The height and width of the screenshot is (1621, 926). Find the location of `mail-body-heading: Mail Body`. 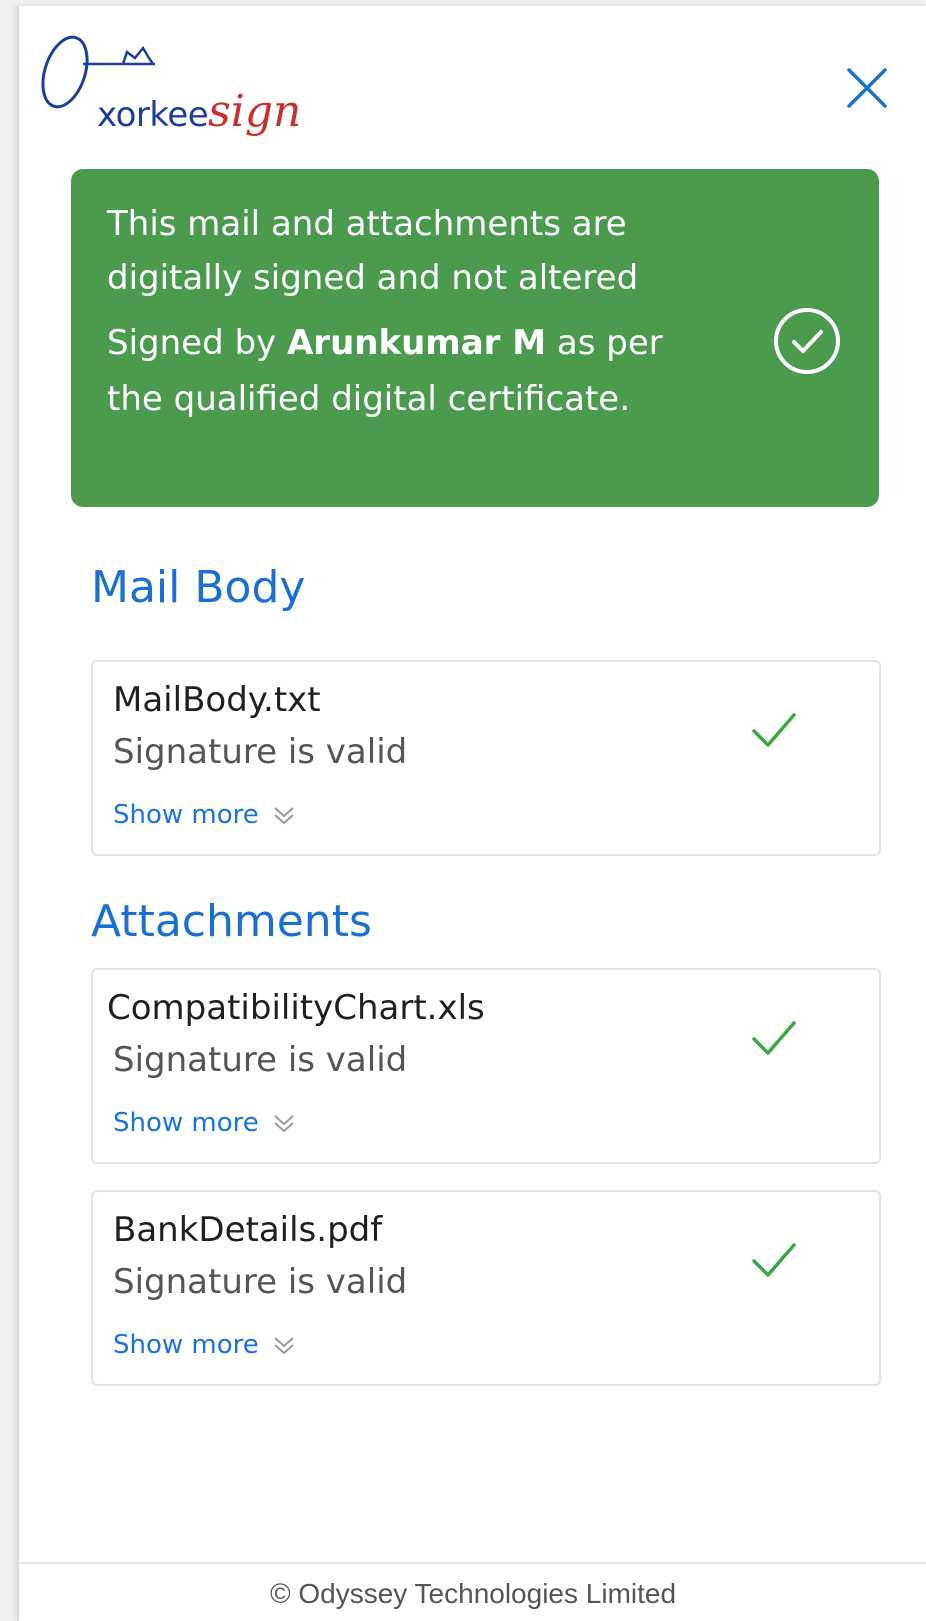

mail-body-heading: Mail Body is located at coordinates (198, 587).